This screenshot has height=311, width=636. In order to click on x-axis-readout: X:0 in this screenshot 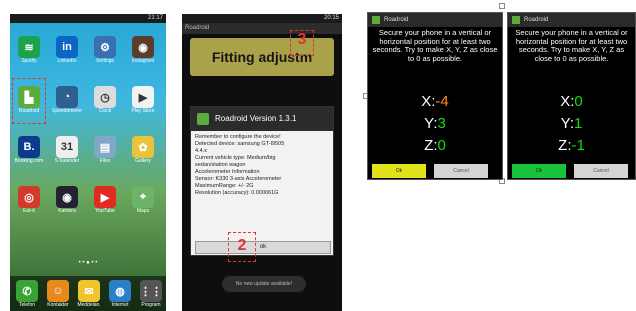, I will do `click(571, 101)`.